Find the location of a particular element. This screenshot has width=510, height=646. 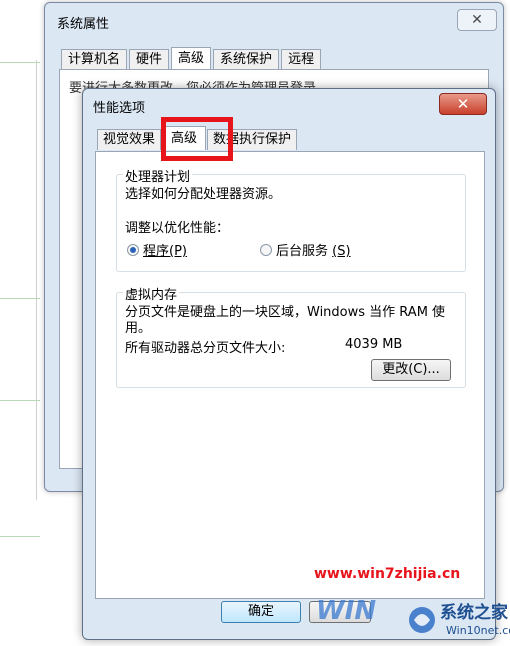

dialog-title: 性能选项 is located at coordinates (119, 108).